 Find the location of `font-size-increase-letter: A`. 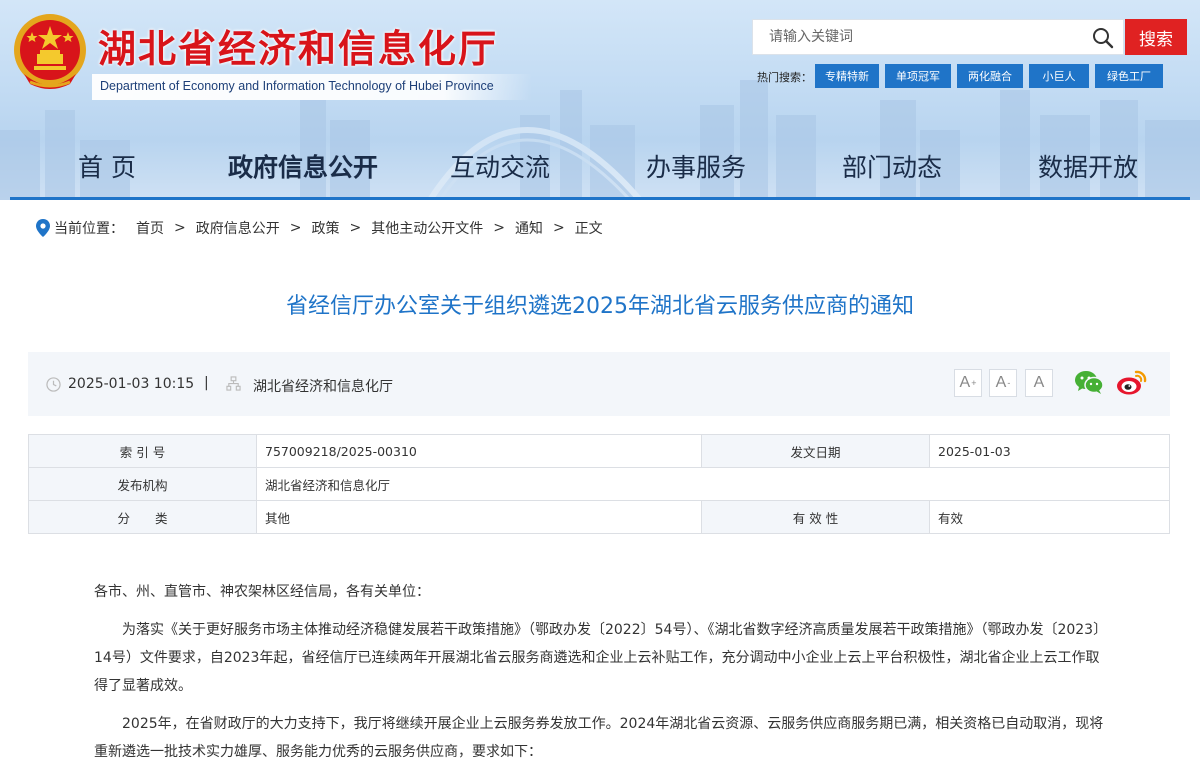

font-size-increase-letter: A is located at coordinates (965, 382).